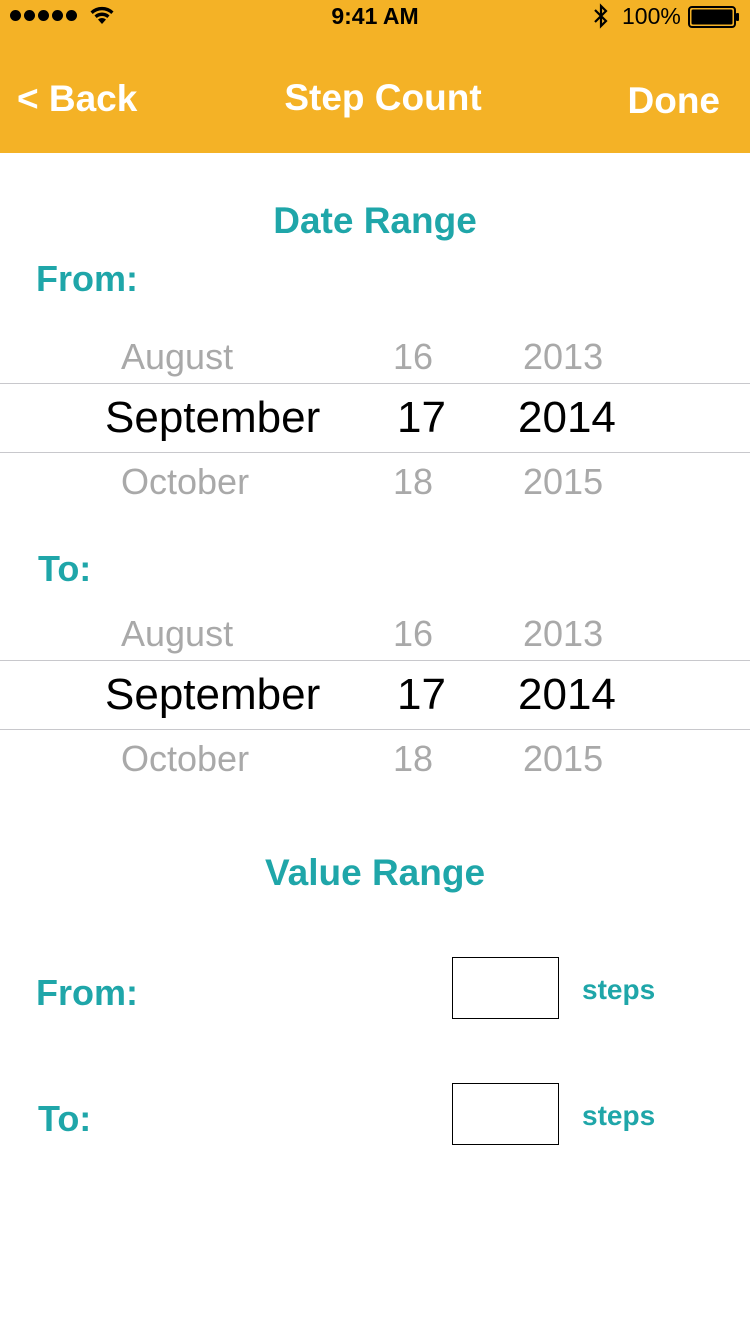 This screenshot has width=750, height=1334. Describe the element at coordinates (65, 1118) in the screenshot. I see `value-to-label: To:` at that location.